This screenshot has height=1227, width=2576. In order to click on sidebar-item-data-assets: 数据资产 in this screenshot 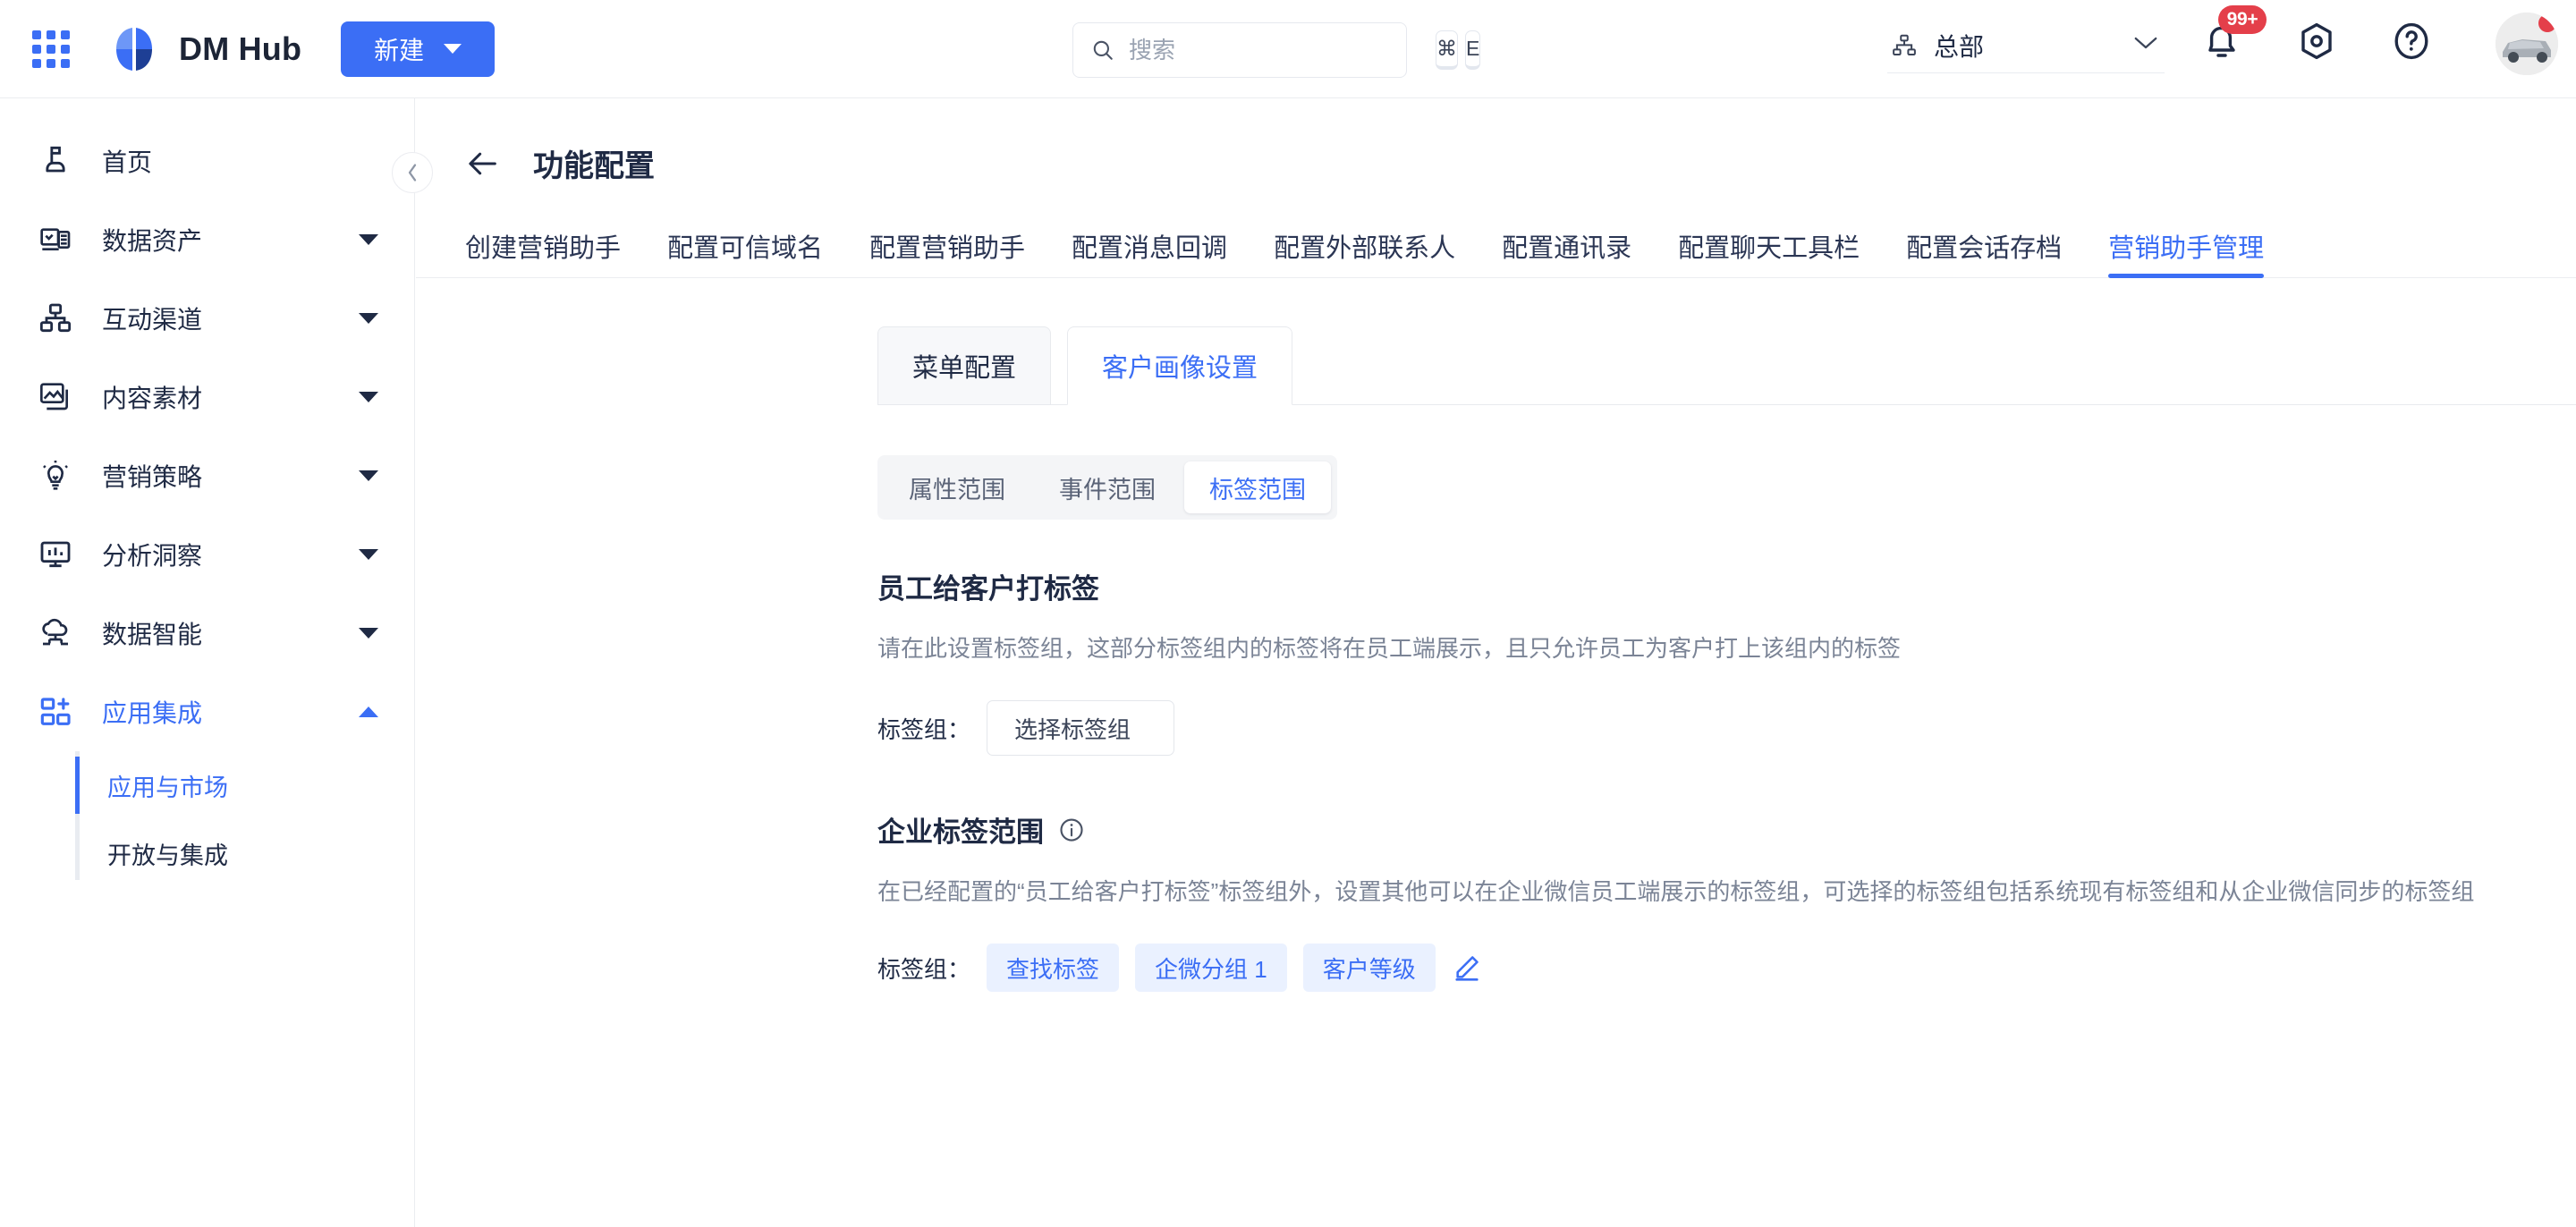, I will do `click(207, 240)`.